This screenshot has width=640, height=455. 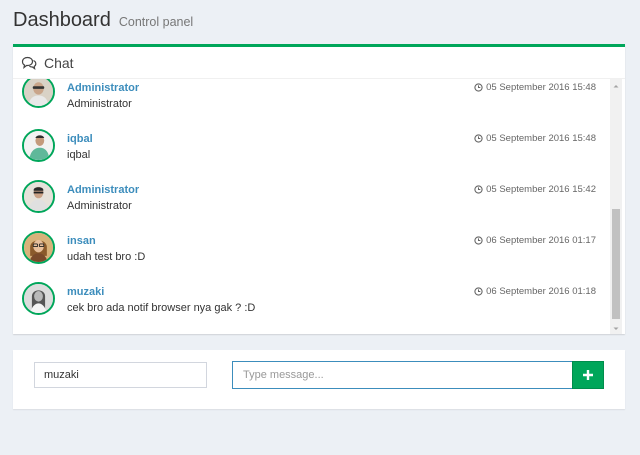 What do you see at coordinates (319, 63) in the screenshot?
I see `chat-box-header: Chat` at bounding box center [319, 63].